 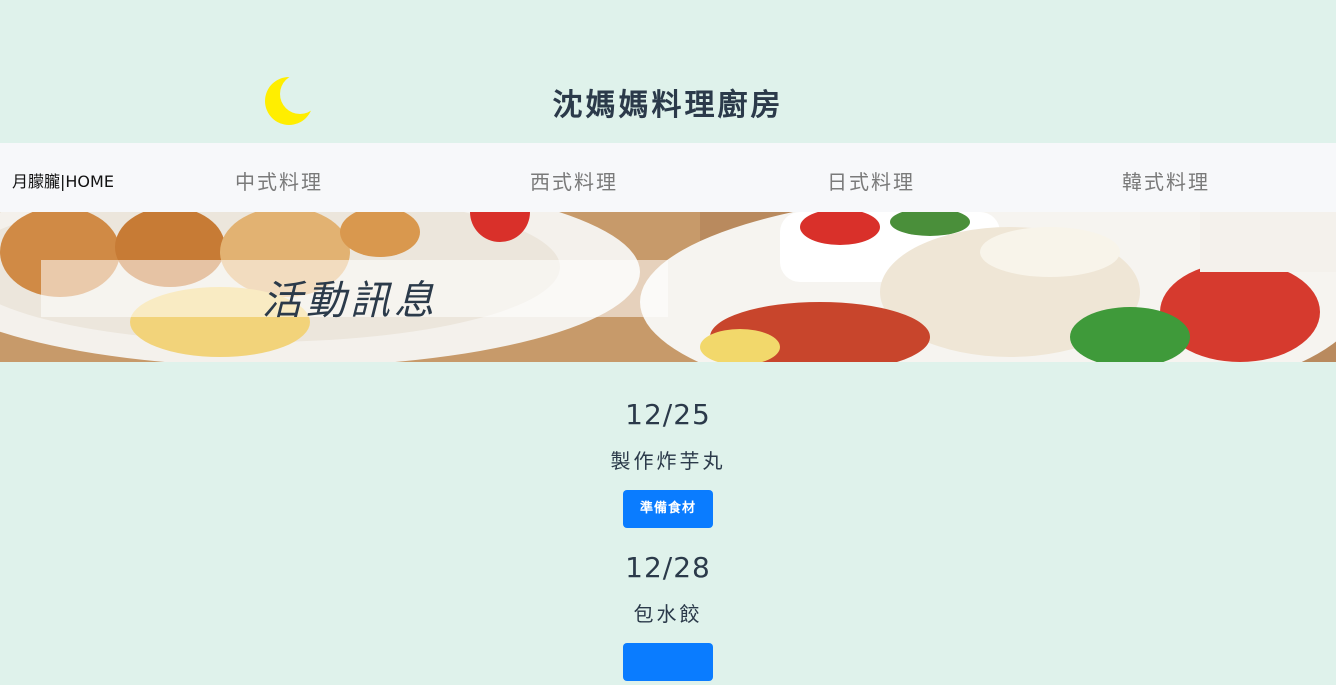 I want to click on event-date: 12/28, so click(x=668, y=567).